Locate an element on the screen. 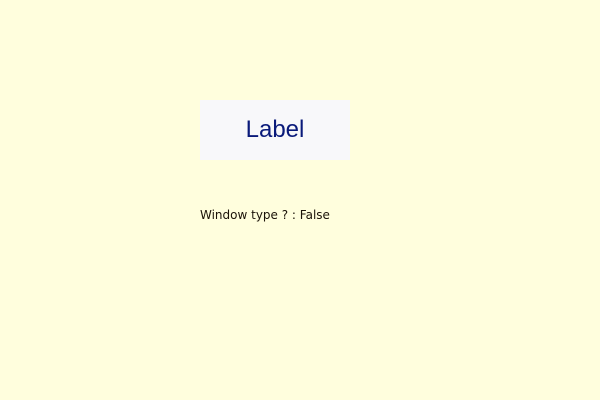 Image resolution: width=600 pixels, height=400 pixels. label-widget-text: Label is located at coordinates (275, 129).